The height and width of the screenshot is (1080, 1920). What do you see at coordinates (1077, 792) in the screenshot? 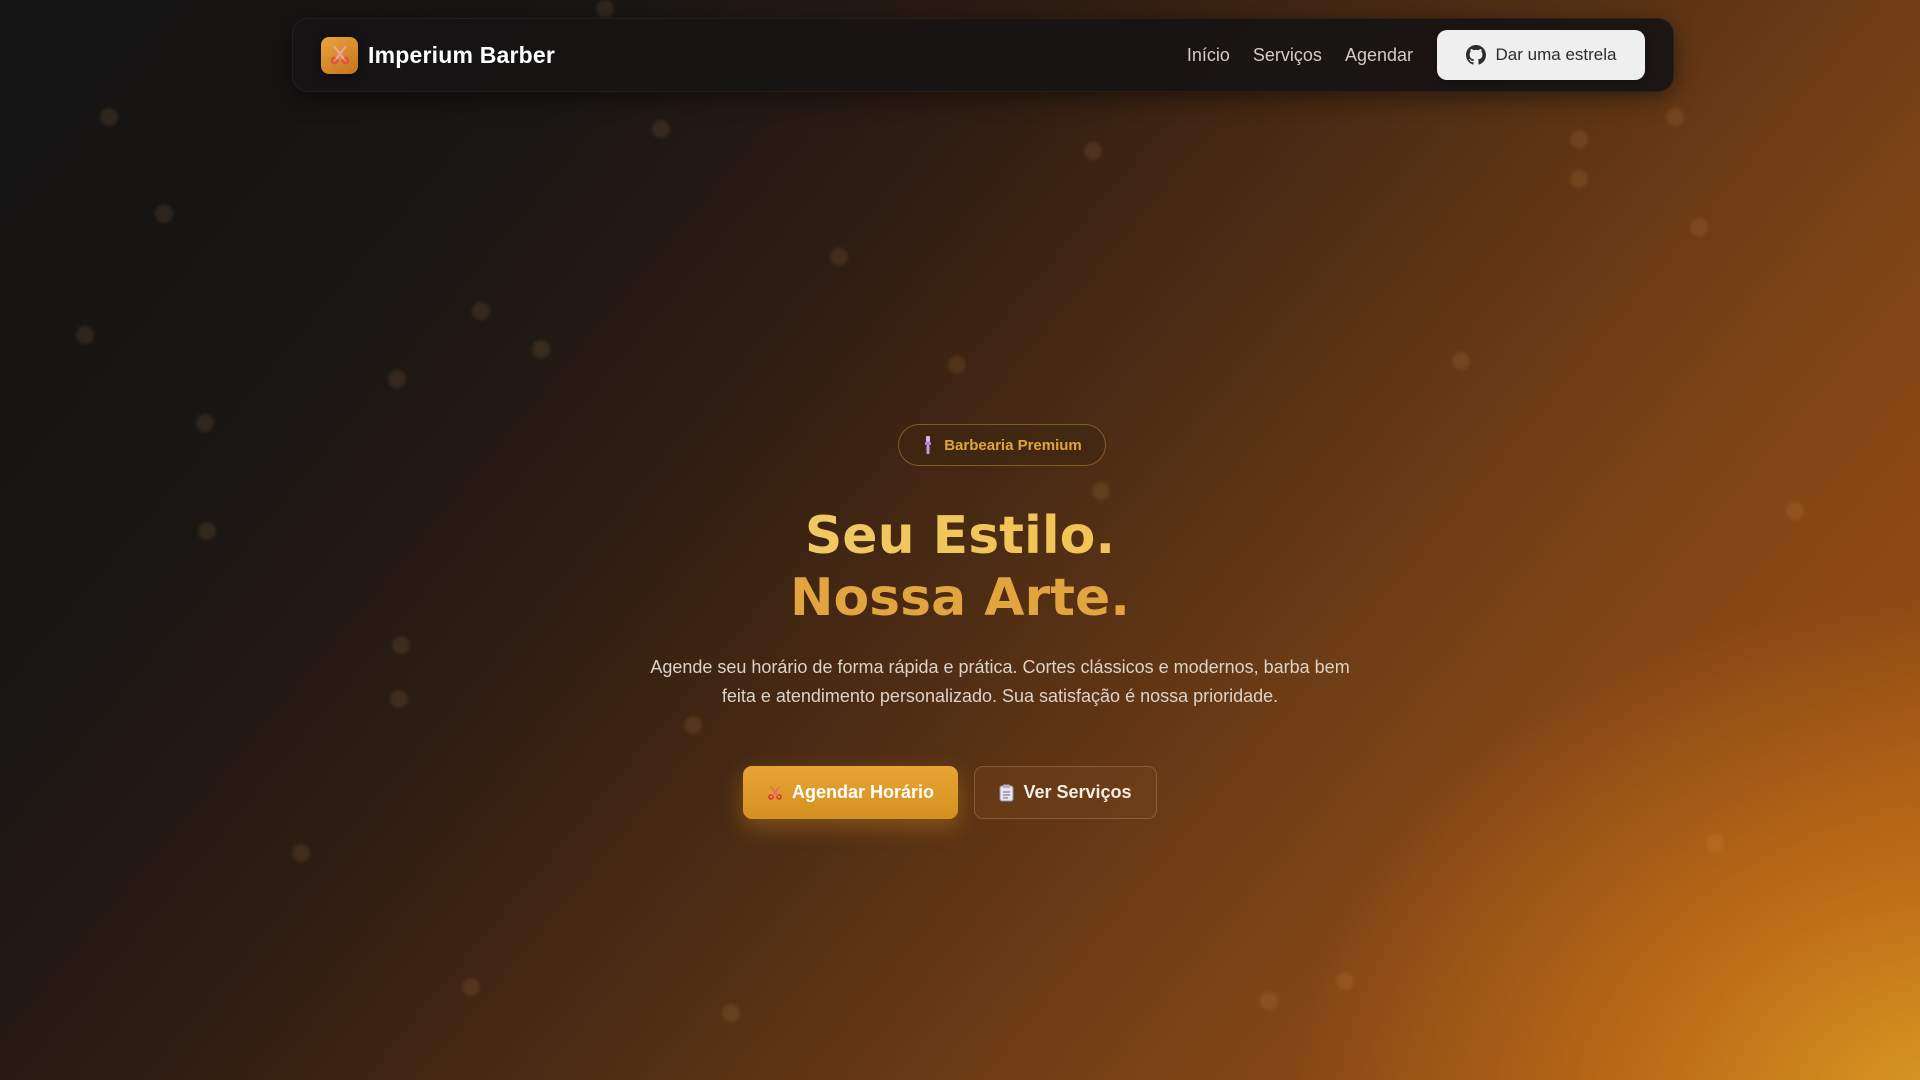
I see `view-services-label: Ver Serviços` at bounding box center [1077, 792].